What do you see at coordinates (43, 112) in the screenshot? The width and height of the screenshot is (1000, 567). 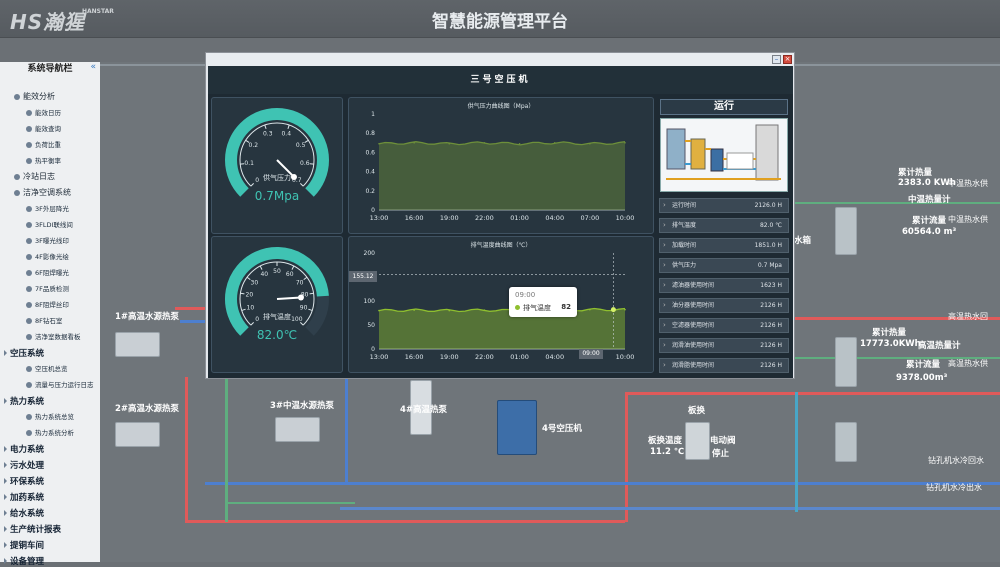 I see `sidebar-item: 能效日历` at bounding box center [43, 112].